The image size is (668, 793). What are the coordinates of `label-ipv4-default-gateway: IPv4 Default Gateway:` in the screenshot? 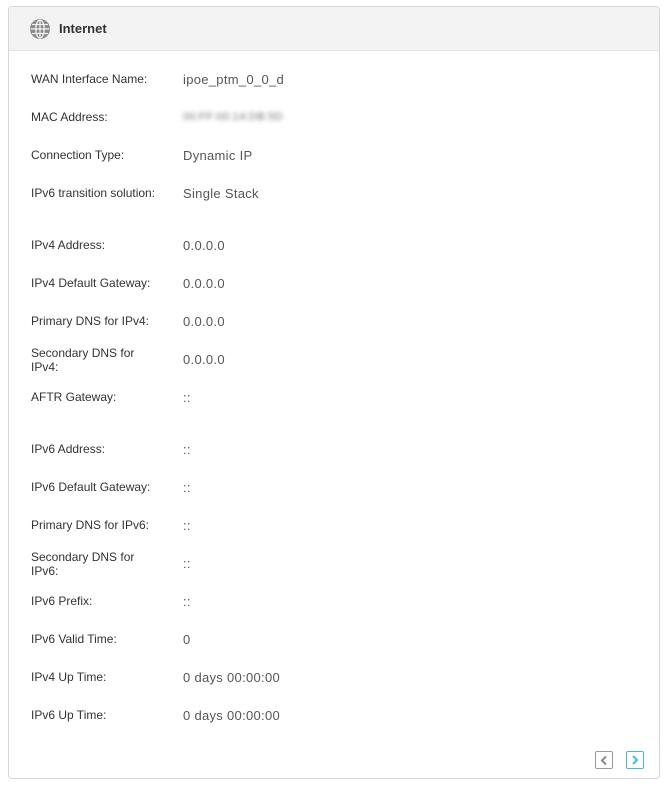 It's located at (91, 283).